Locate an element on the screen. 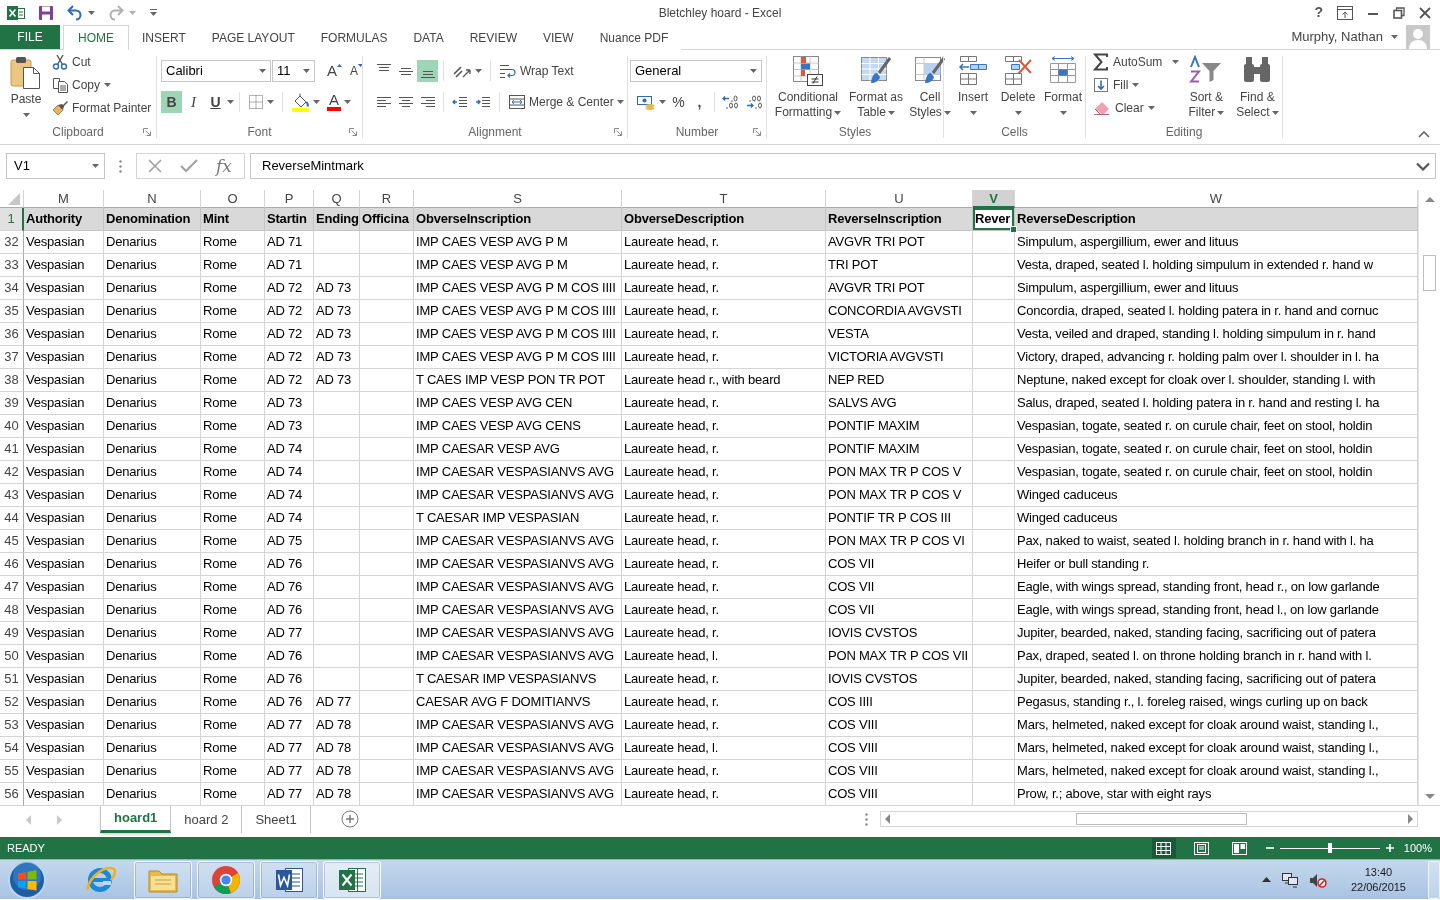  row-number: 40 is located at coordinates (12, 426).